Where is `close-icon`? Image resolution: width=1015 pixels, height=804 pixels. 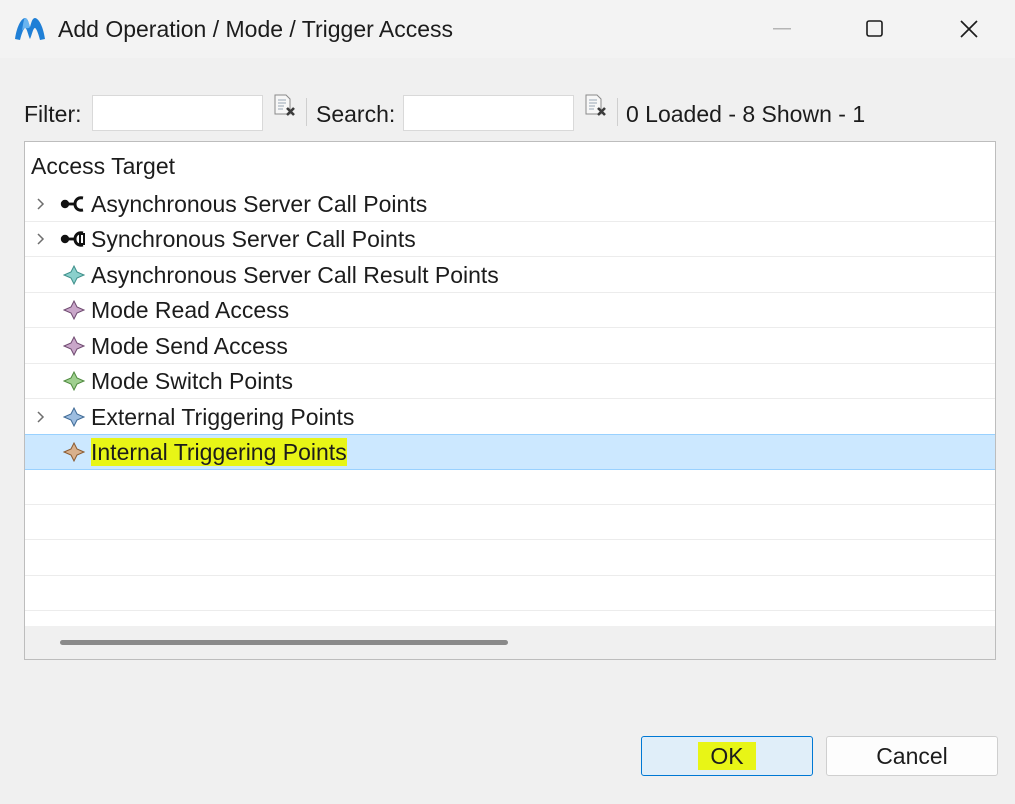
close-icon is located at coordinates (969, 29).